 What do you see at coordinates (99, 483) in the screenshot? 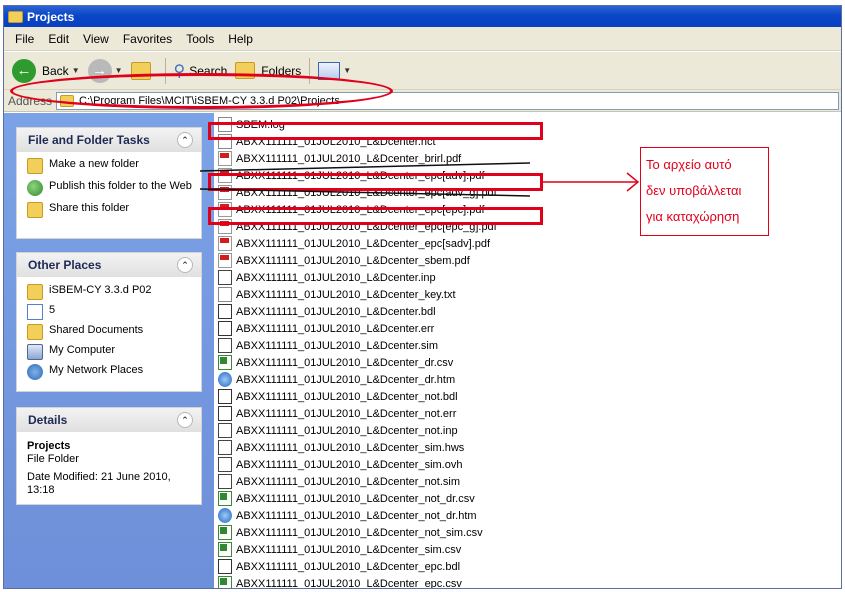
I see `details-modified: Date Modified: 21 June 2010, 13:18` at bounding box center [99, 483].